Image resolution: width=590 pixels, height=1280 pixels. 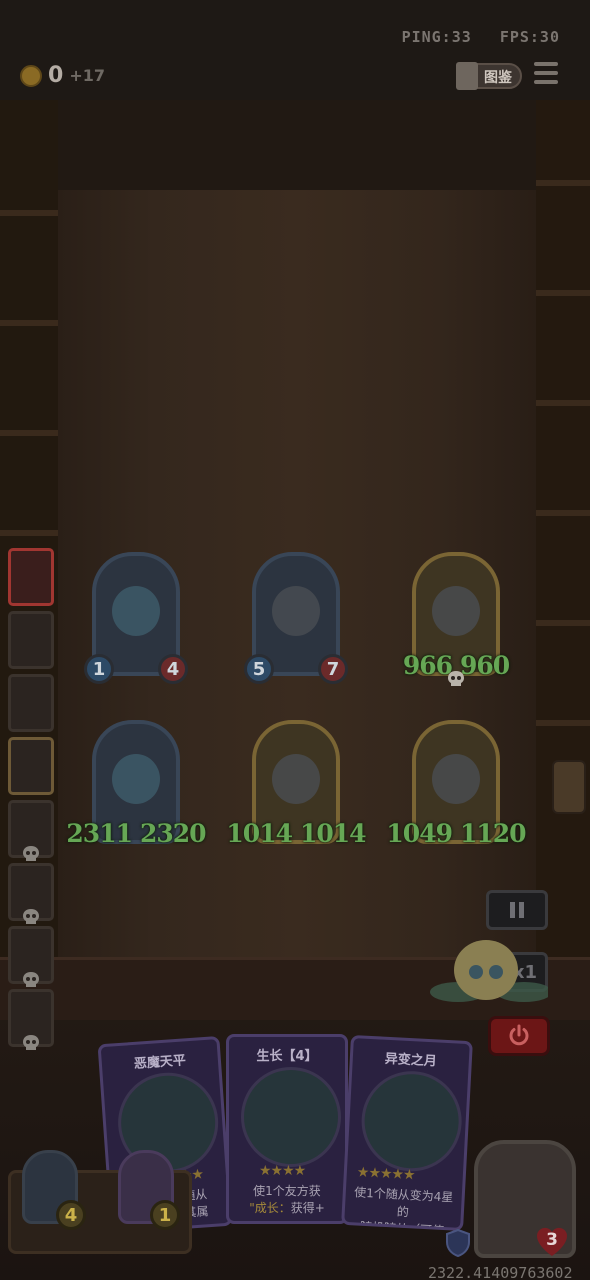 I want to click on hero-health-value: 3, so click(x=552, y=1240).